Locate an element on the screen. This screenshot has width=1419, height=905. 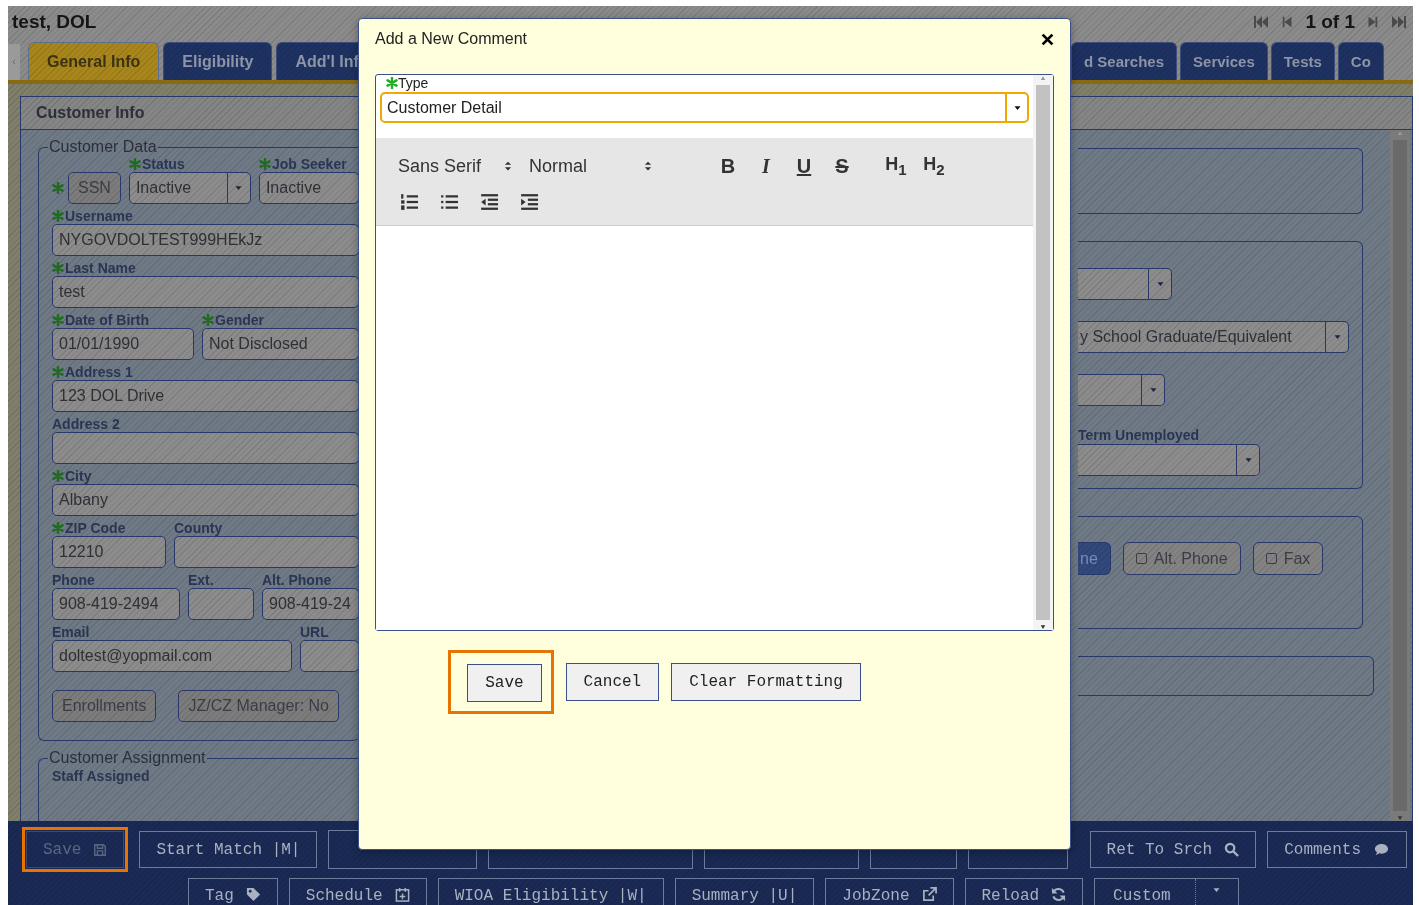
field-label: Address 2 is located at coordinates (86, 424).